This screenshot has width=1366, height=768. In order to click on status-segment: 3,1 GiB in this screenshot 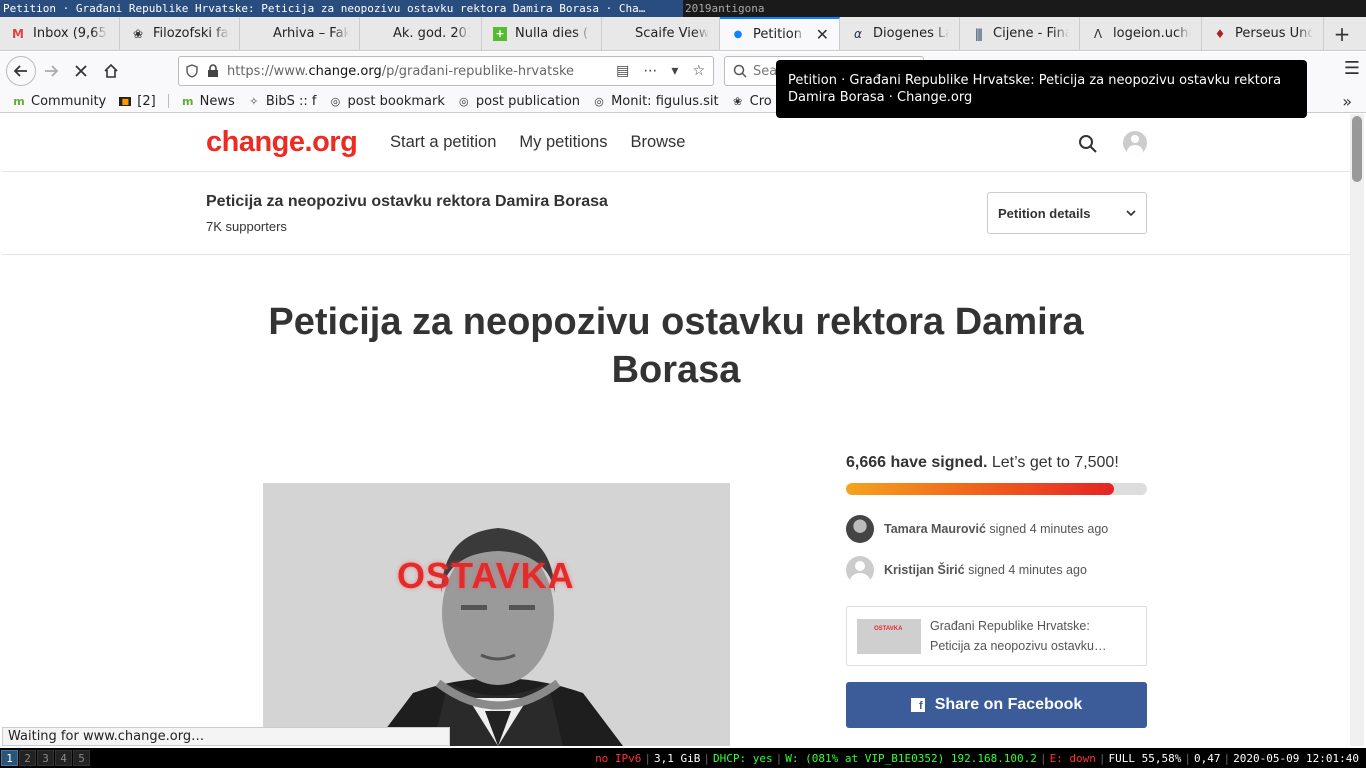, I will do `click(677, 758)`.